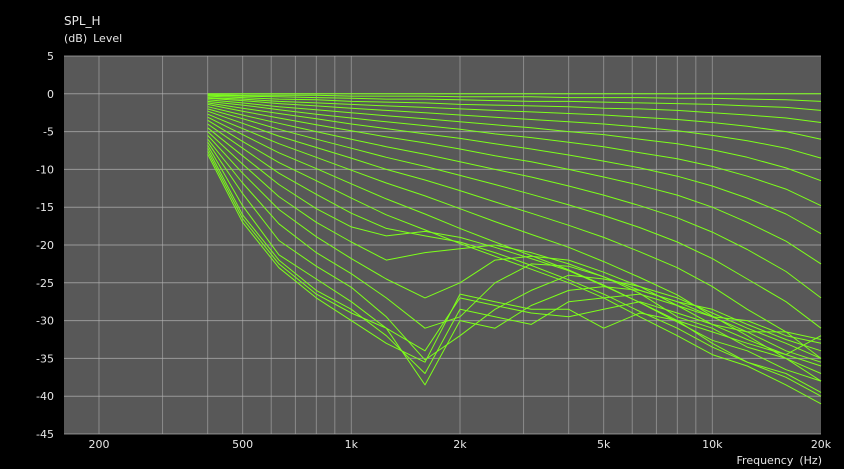 This screenshot has width=844, height=469. Describe the element at coordinates (712, 444) in the screenshot. I see `x-tick-label: 10k` at that location.